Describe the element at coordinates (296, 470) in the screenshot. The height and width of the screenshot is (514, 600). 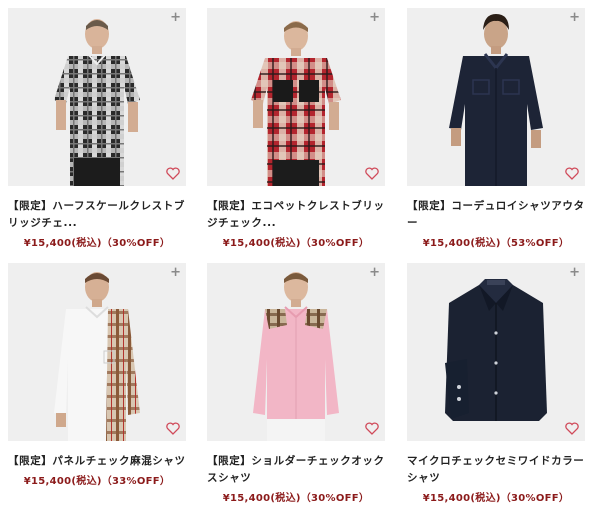
I see `product-title: 【限定】ショルダーチェックオックスシャツ` at that location.